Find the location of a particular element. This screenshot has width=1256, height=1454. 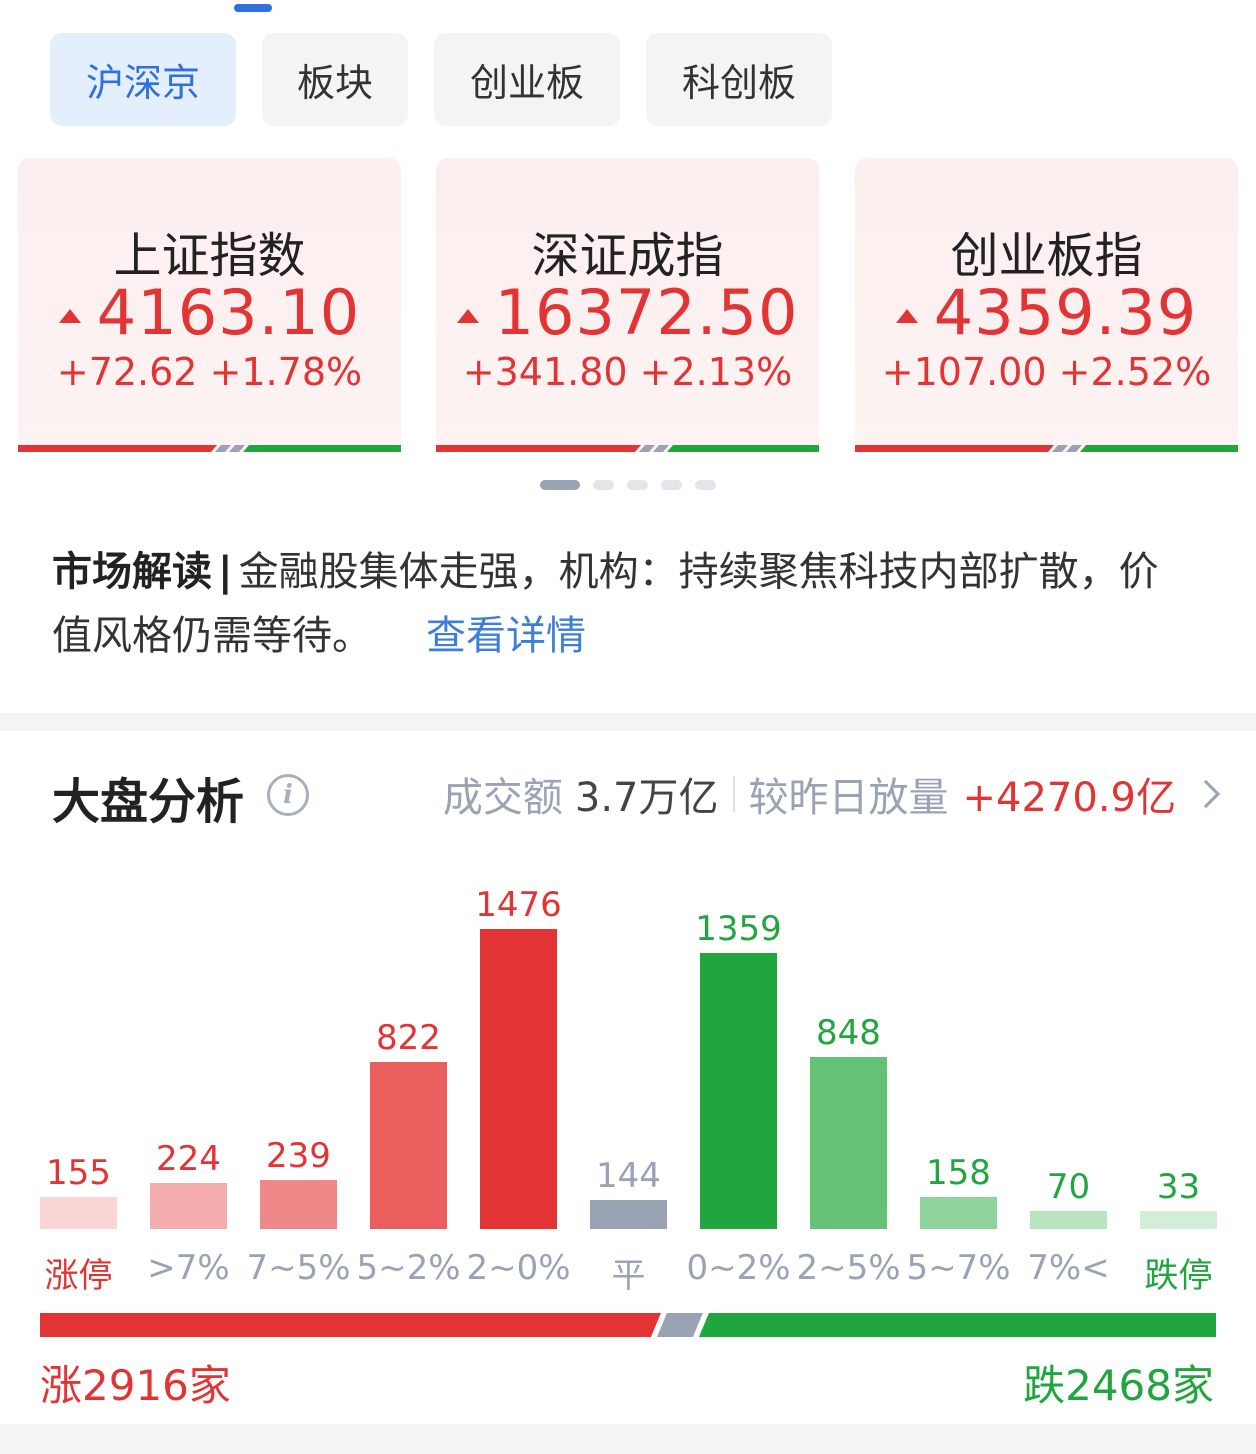

index-card-chinext: 创业板指 4359.39 +107.00 +2.52% is located at coordinates (1046, 305).